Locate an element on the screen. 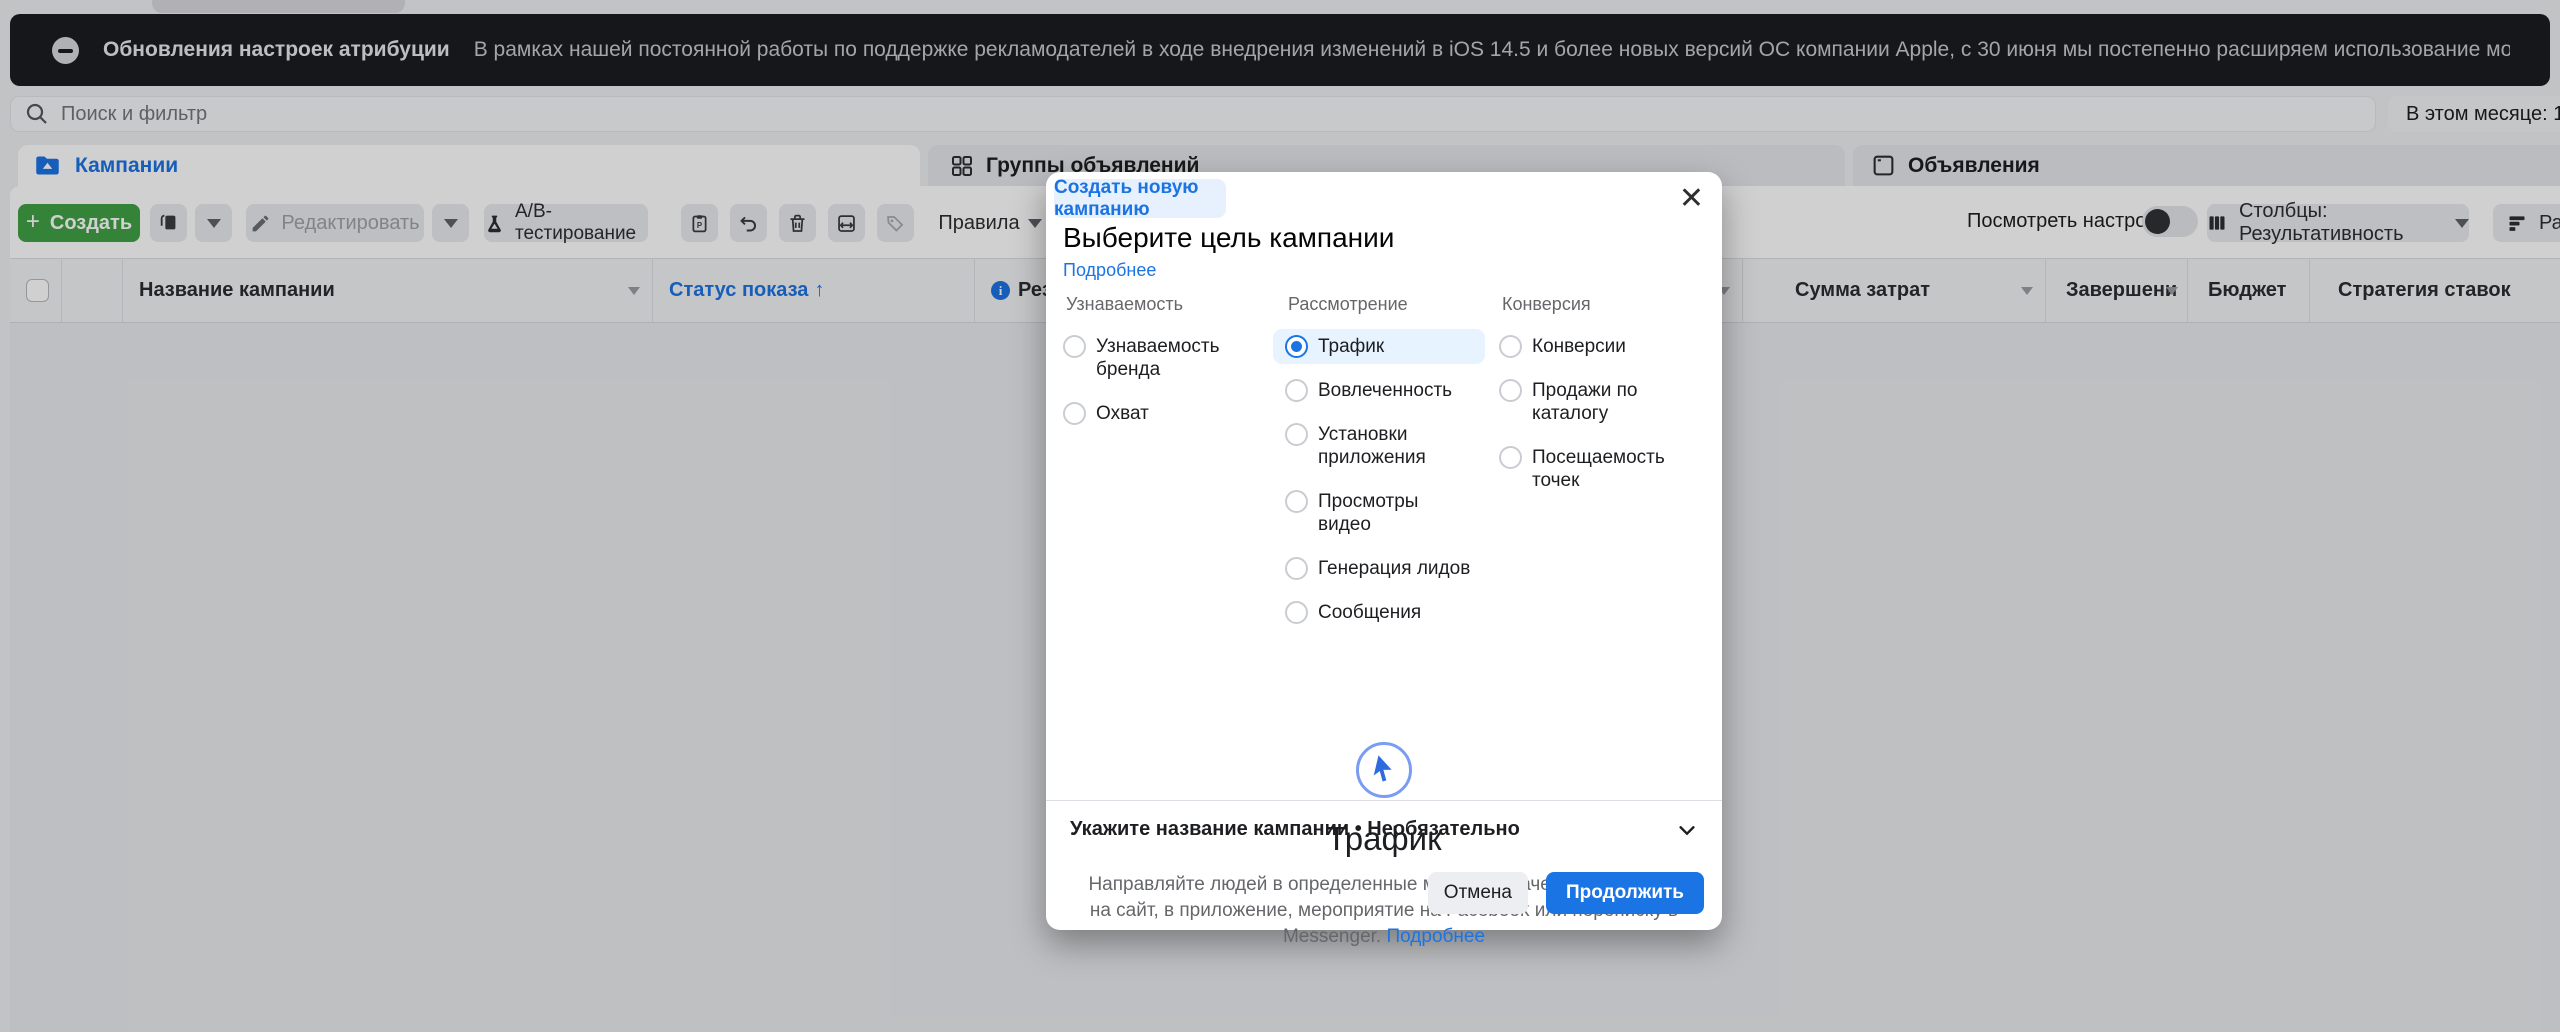  objective-catalog-sales: Продажи по каталогу is located at coordinates (1597, 402).